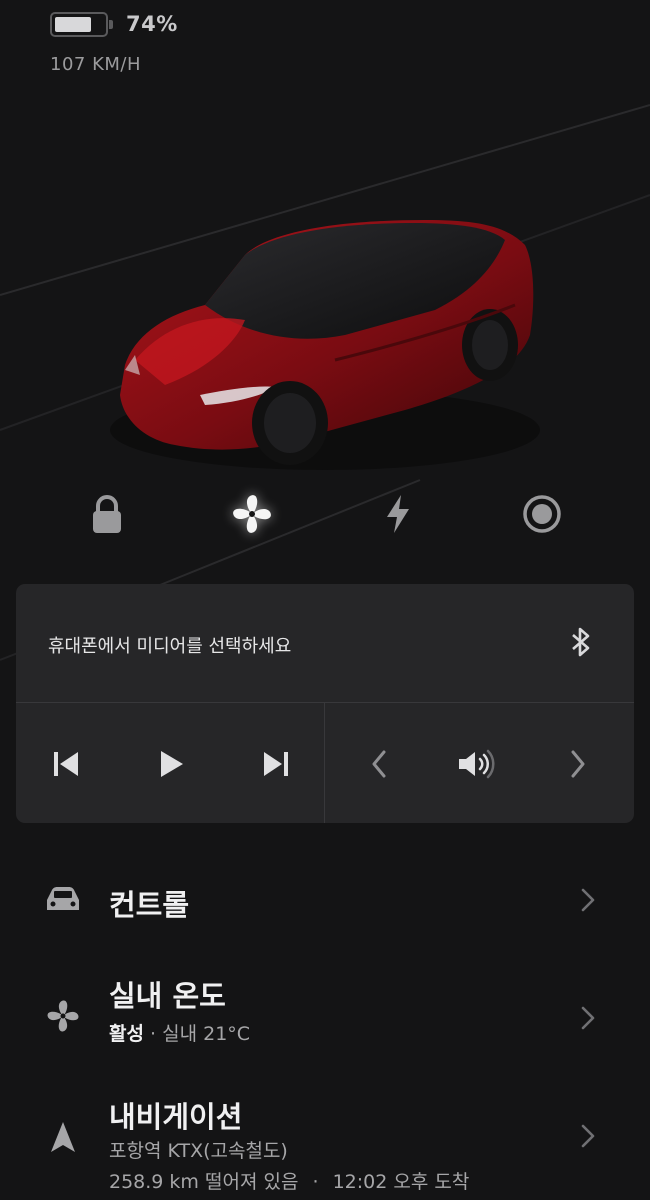 This screenshot has height=1200, width=650. Describe the element at coordinates (149, 905) in the screenshot. I see `menu-title: 컨트롤` at that location.